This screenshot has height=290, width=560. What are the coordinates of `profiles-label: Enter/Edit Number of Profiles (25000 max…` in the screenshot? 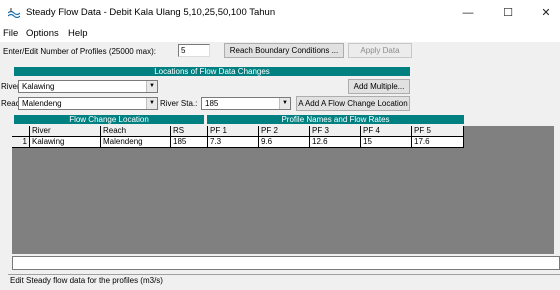 It's located at (79, 51).